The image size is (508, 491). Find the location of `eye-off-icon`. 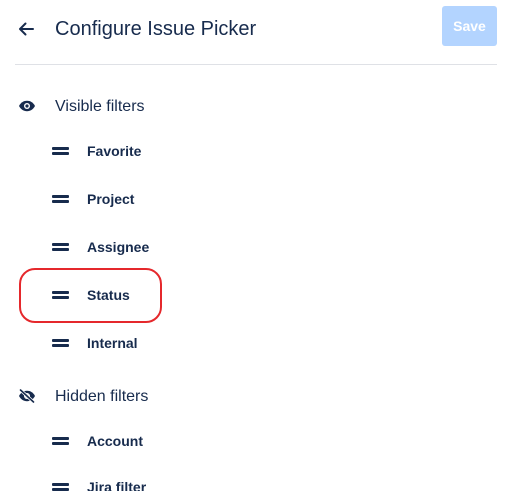

eye-off-icon is located at coordinates (27, 396).